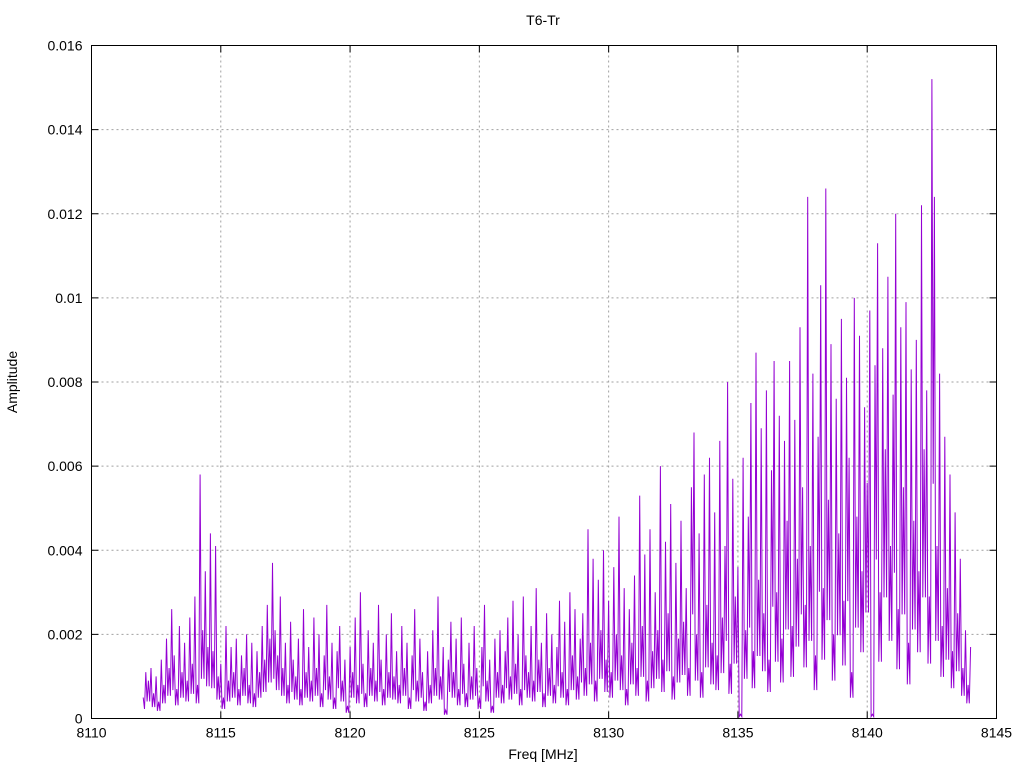 The width and height of the screenshot is (1024, 773). Describe the element at coordinates (64, 46) in the screenshot. I see `y-tick-label: 0.016` at that location.